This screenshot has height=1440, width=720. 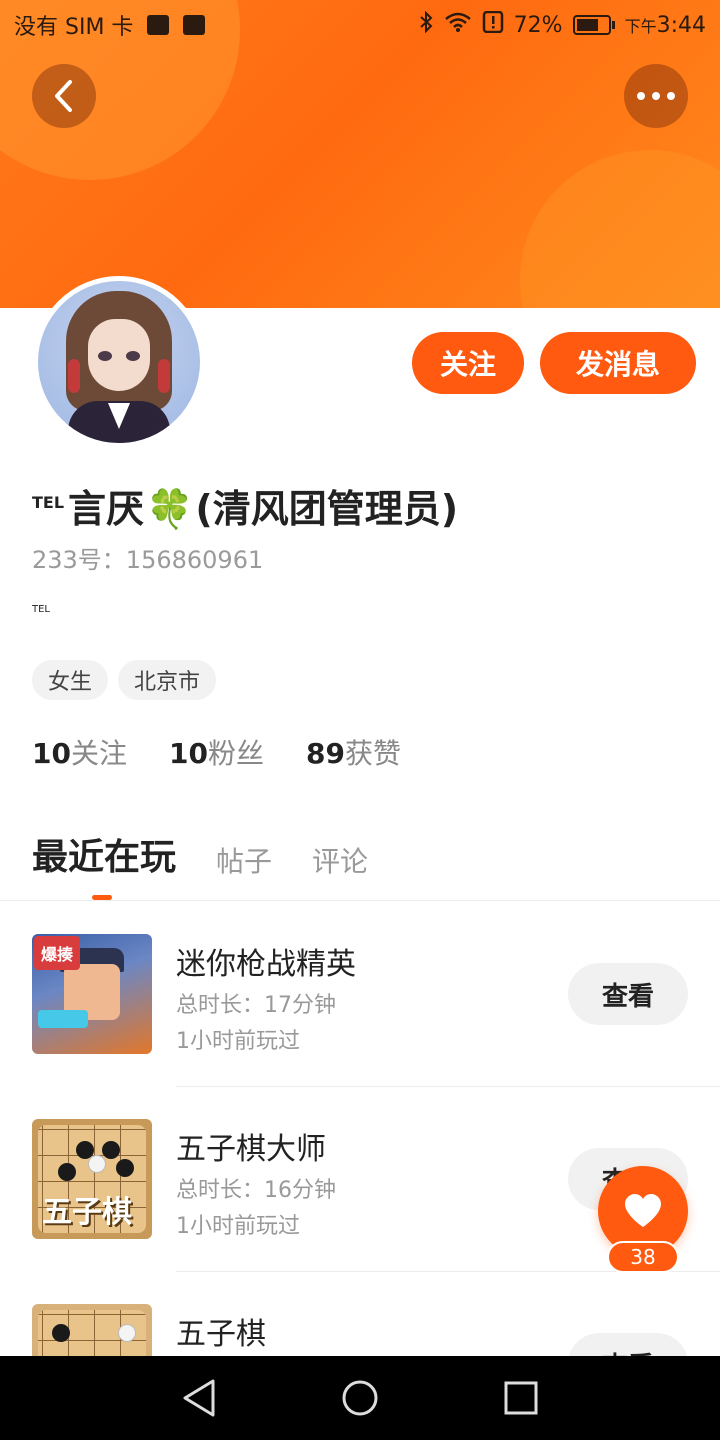 I want to click on back-button, so click(x=64, y=96).